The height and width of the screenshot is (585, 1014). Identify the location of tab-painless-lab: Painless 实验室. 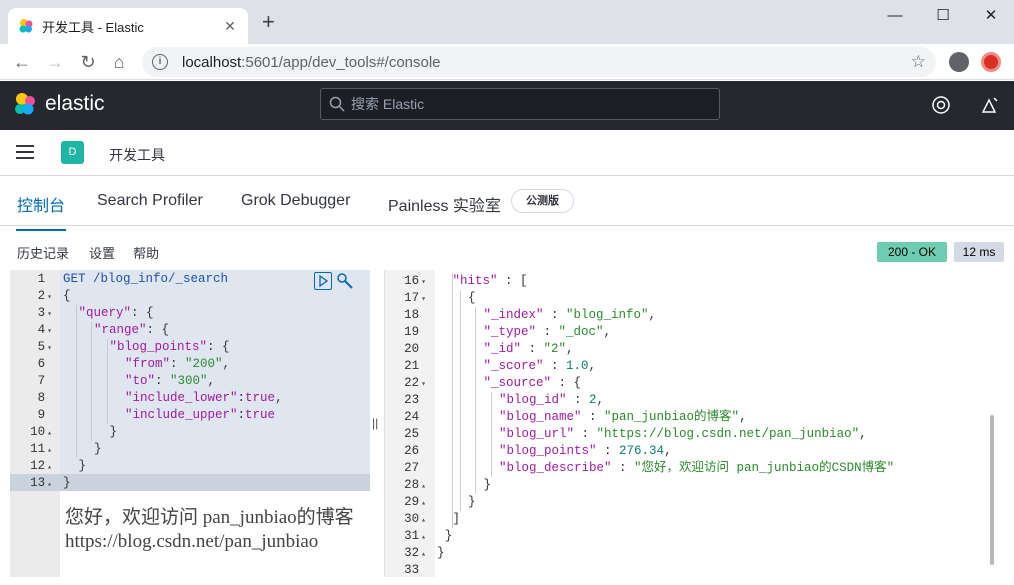
(444, 204).